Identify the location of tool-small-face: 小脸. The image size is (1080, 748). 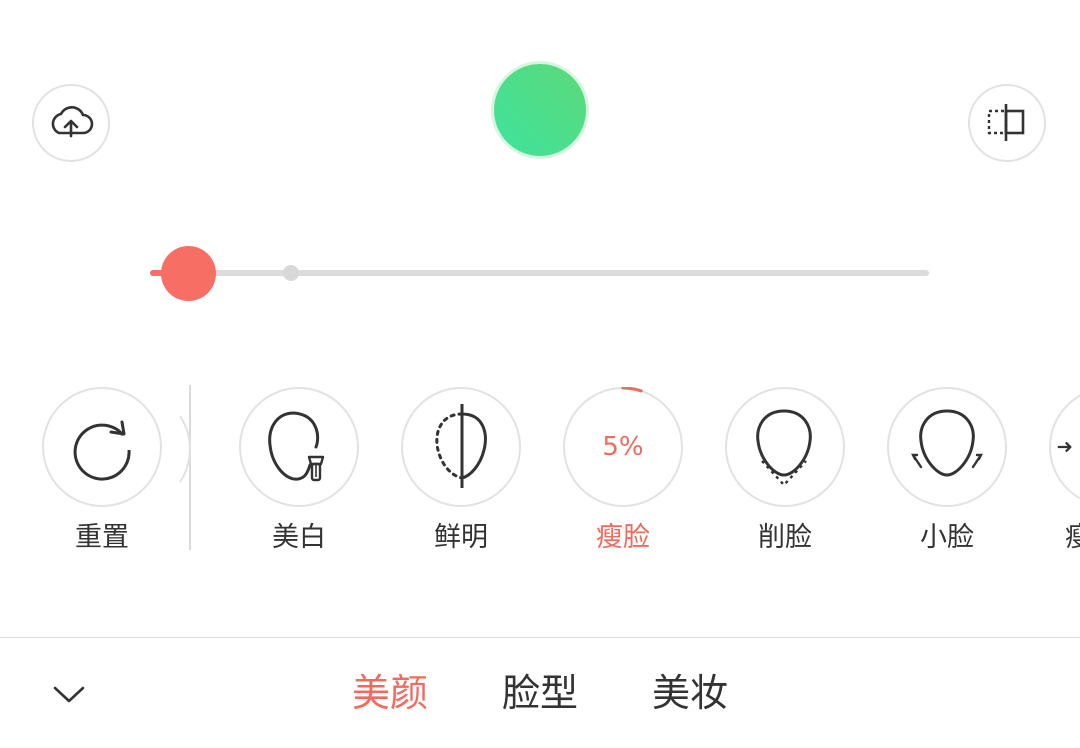
(947, 471).